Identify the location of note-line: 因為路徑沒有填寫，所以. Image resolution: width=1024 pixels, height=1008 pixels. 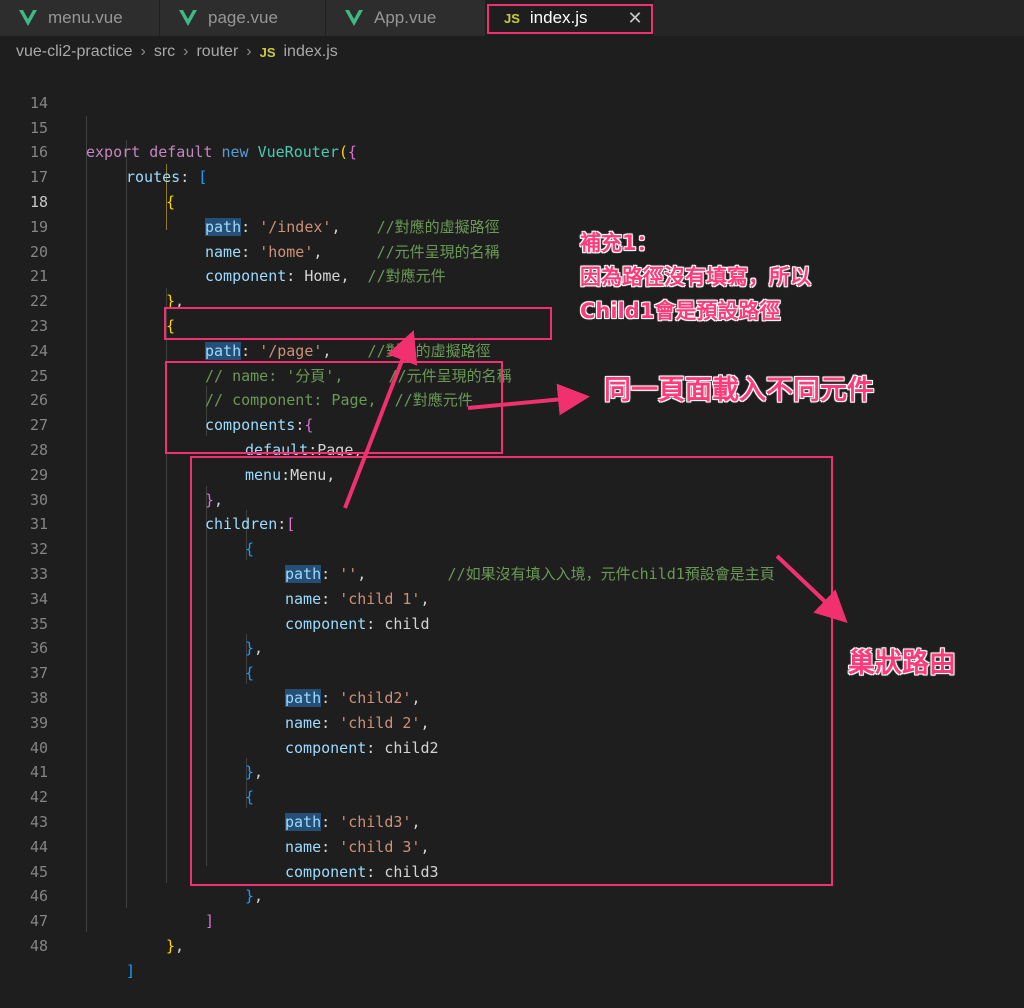
(695, 277).